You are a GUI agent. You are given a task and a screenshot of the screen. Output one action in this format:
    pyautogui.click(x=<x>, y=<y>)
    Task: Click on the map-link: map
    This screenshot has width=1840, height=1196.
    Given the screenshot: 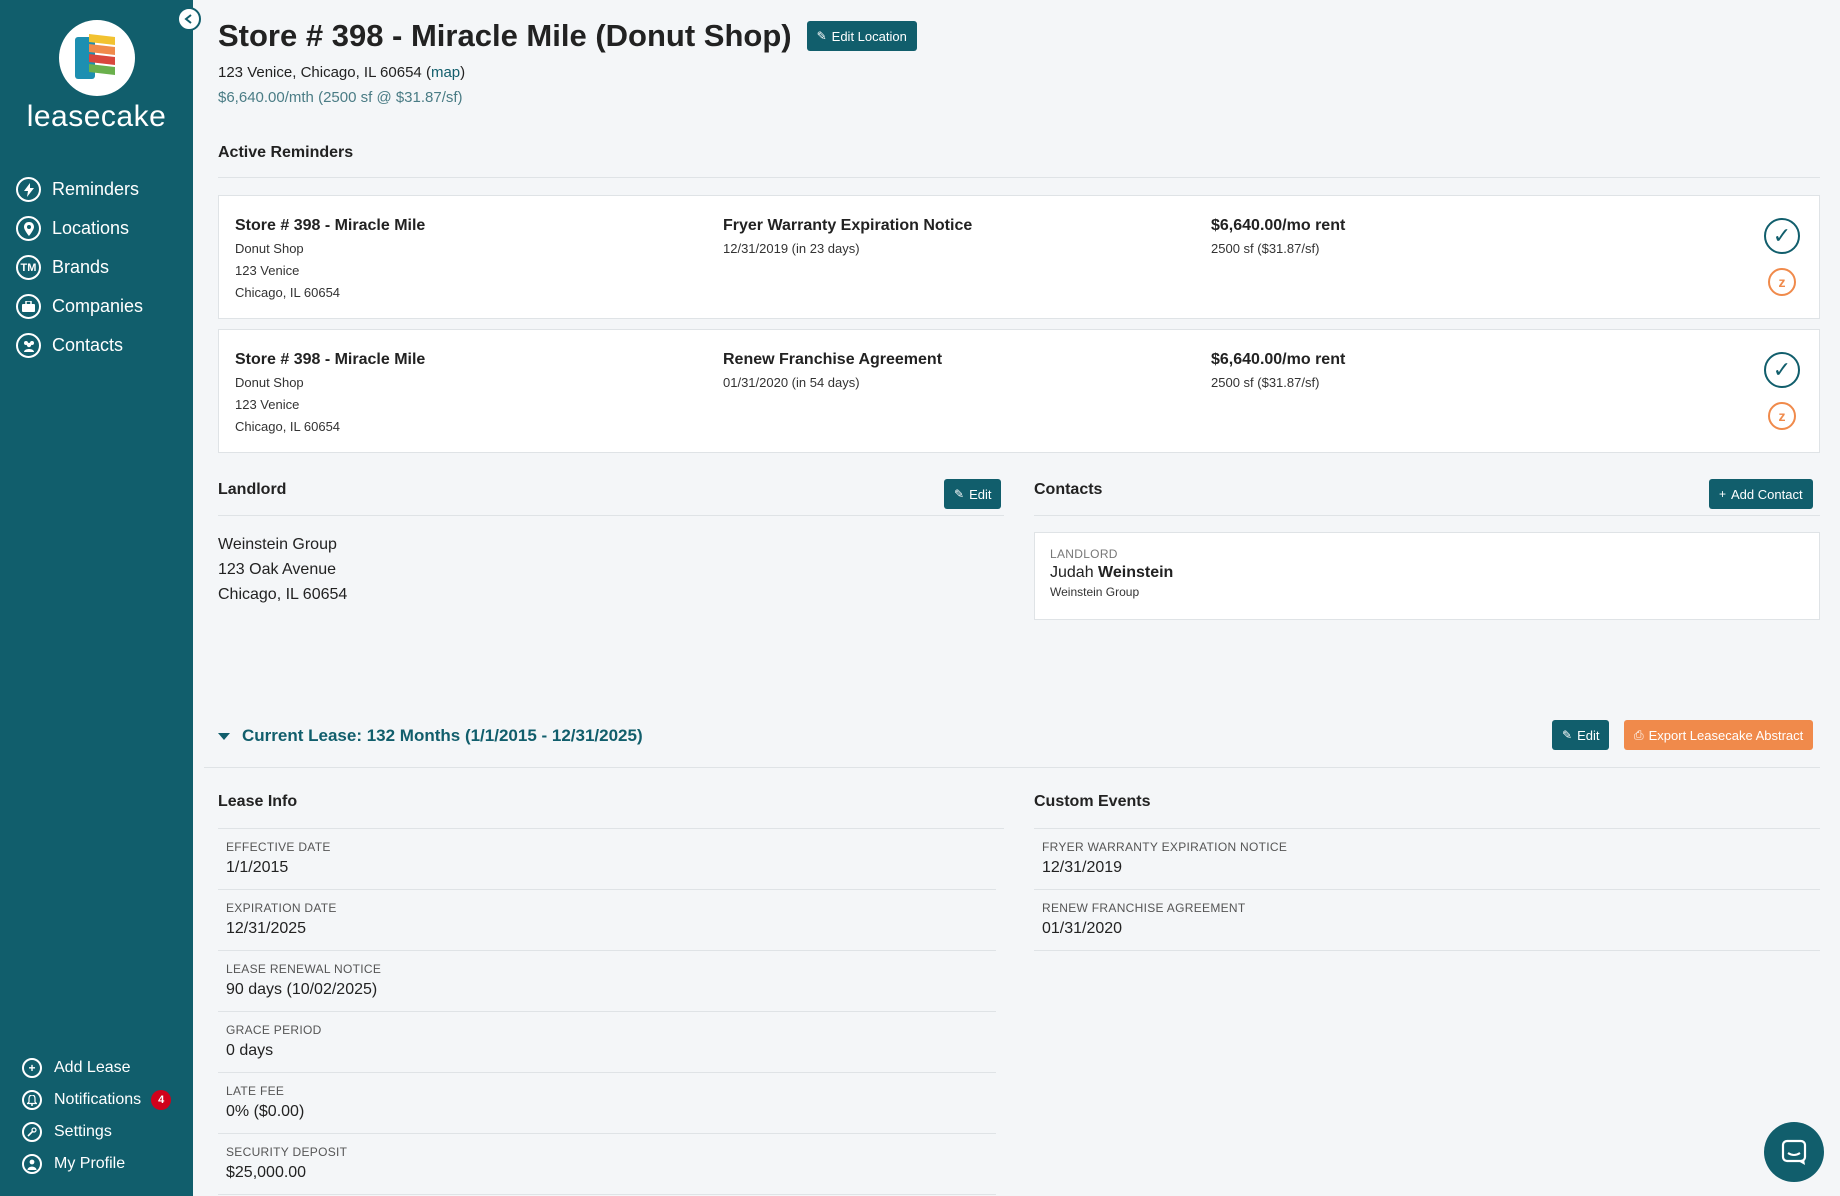 What is the action you would take?
    pyautogui.click(x=445, y=72)
    